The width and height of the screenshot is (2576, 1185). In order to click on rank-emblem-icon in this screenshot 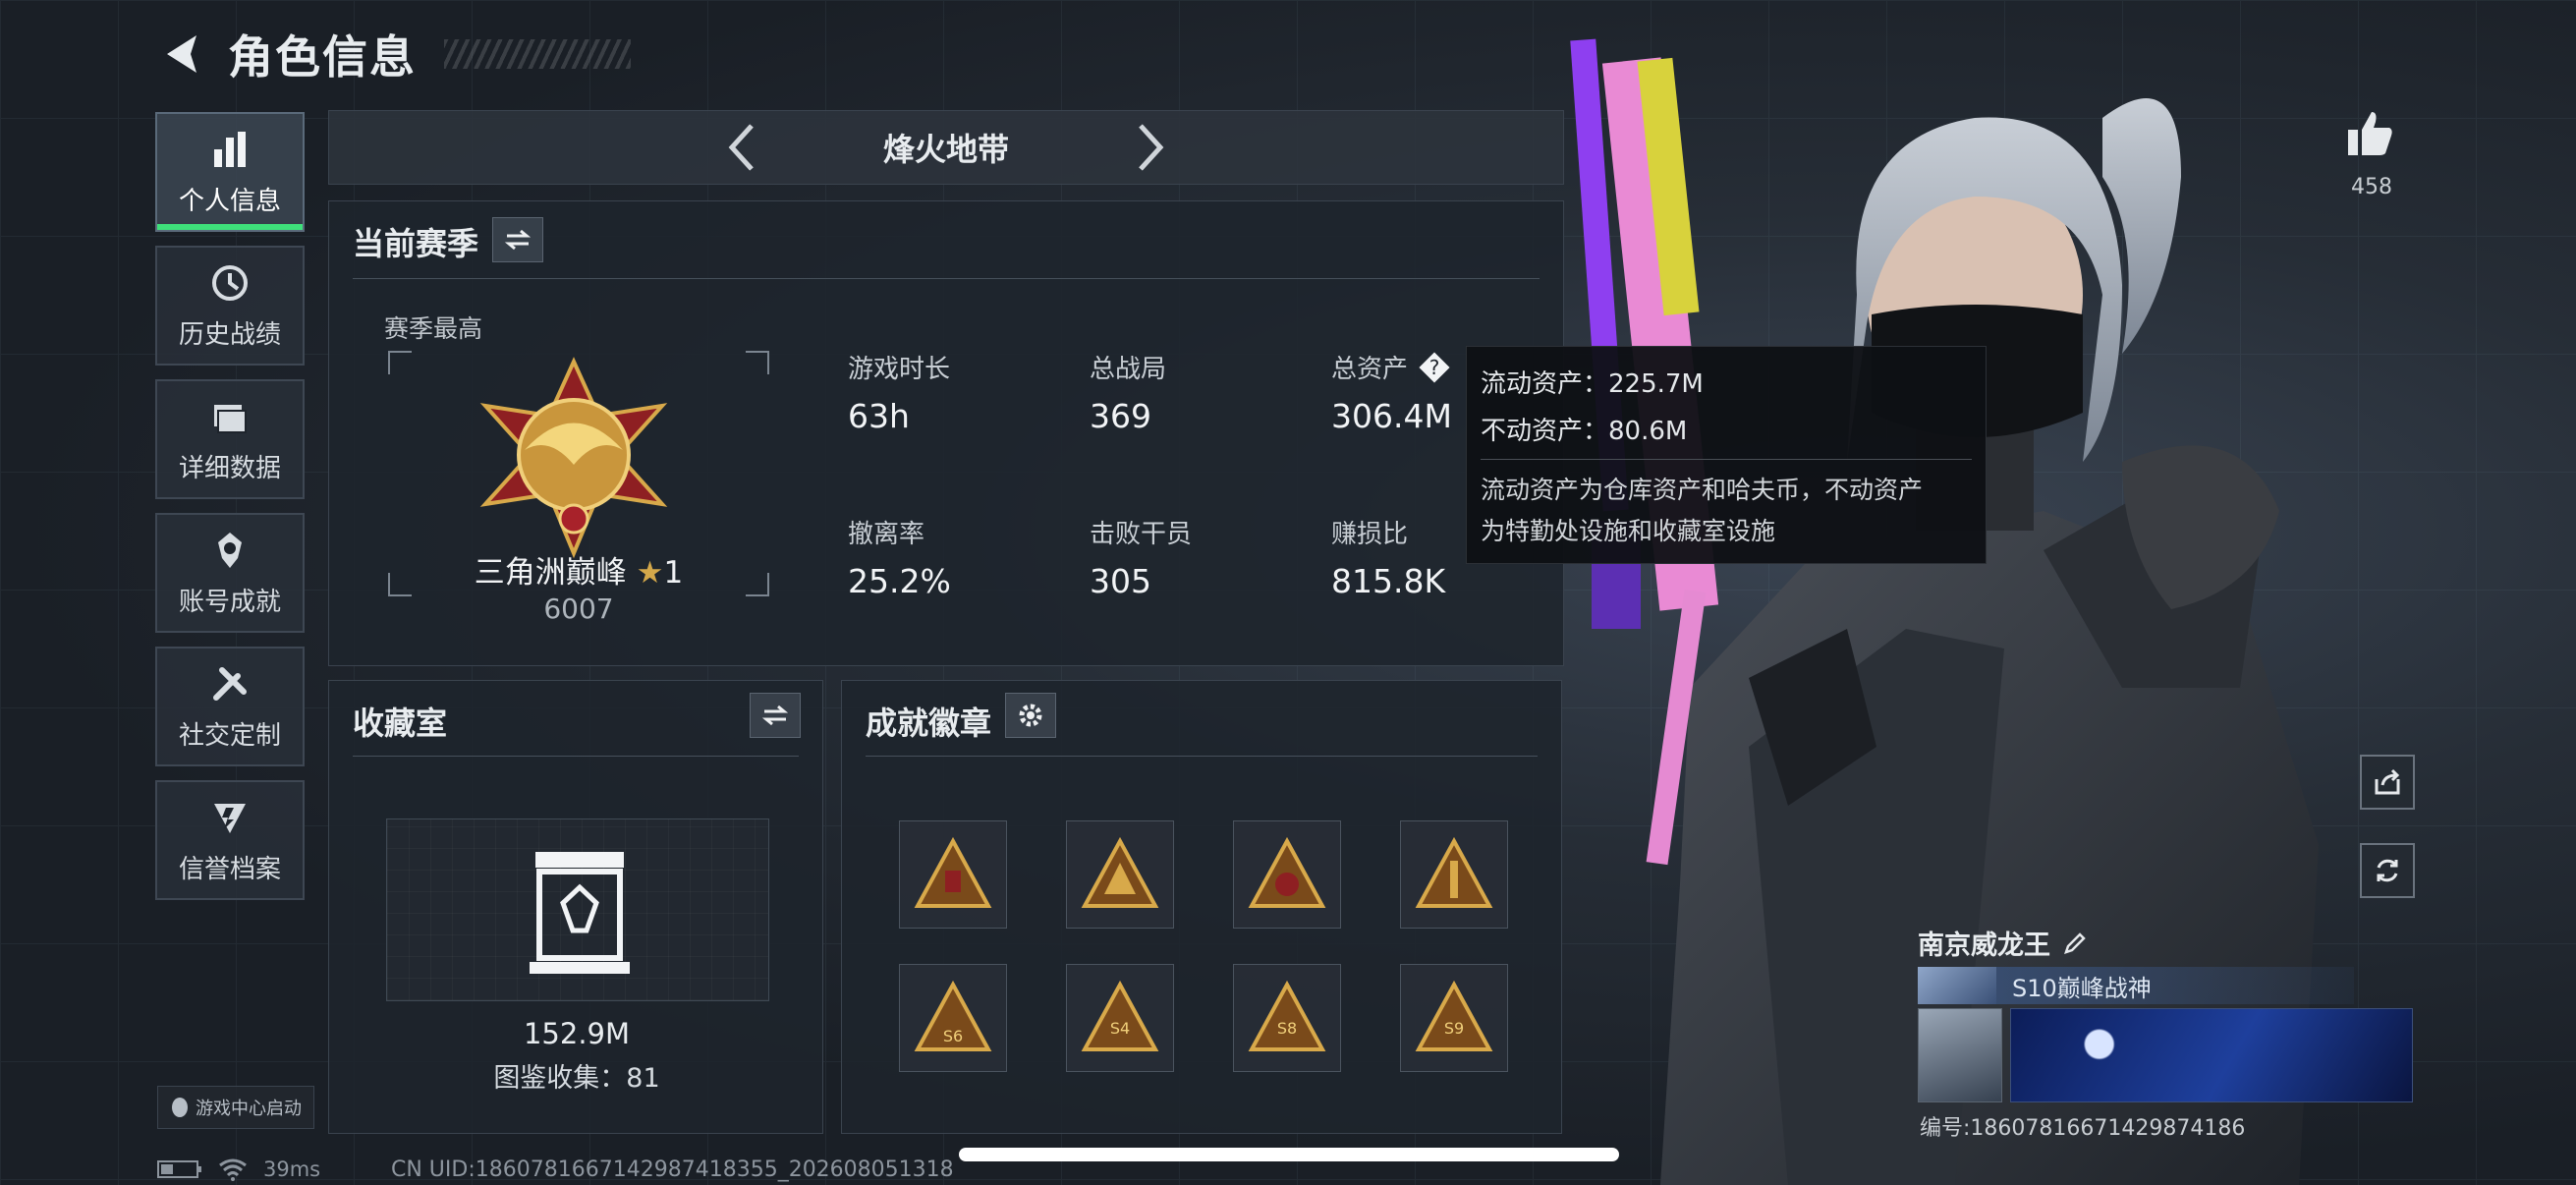, I will do `click(573, 458)`.